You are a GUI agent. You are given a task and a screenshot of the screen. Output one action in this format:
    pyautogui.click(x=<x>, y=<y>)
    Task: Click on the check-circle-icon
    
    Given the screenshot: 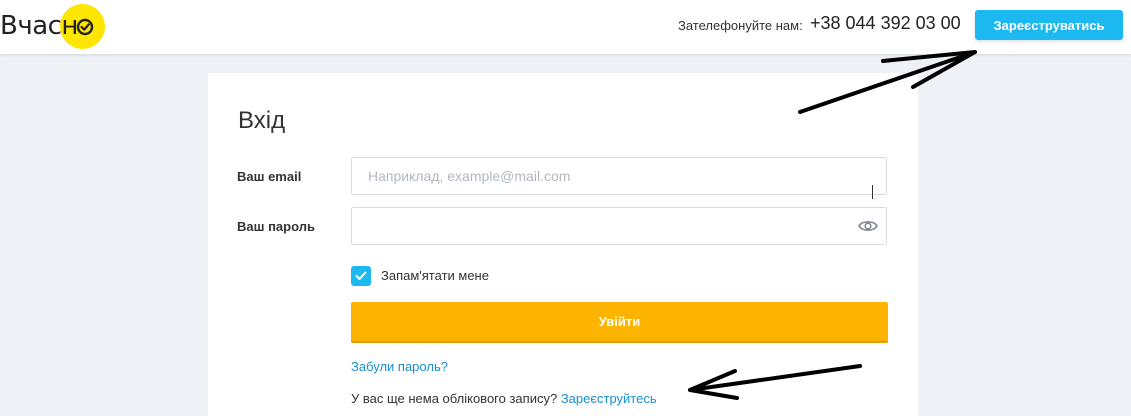 What is the action you would take?
    pyautogui.click(x=85, y=27)
    